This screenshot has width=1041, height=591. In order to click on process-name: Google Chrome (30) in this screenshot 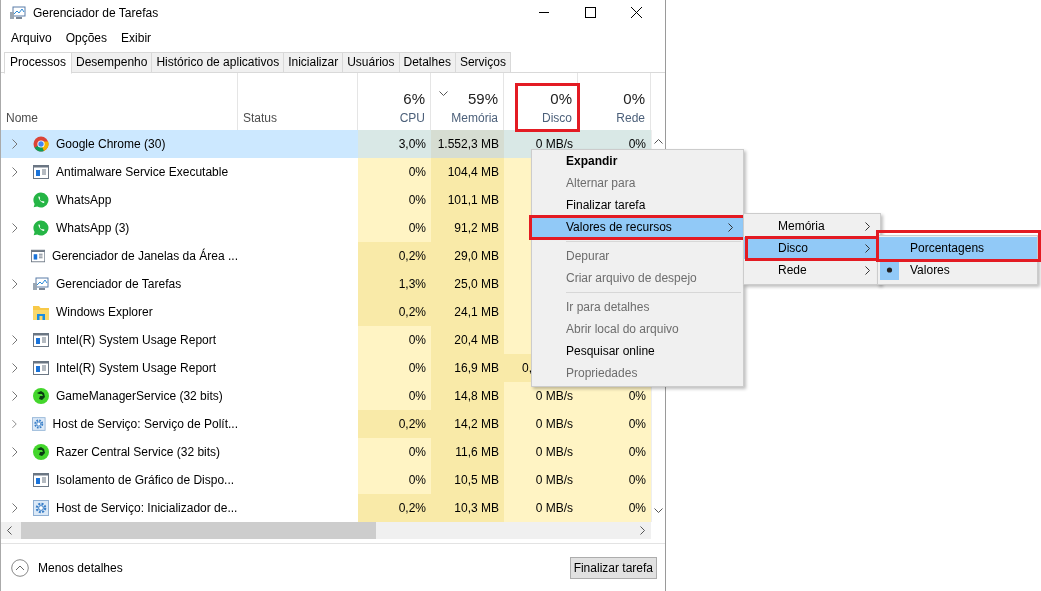, I will do `click(111, 144)`.